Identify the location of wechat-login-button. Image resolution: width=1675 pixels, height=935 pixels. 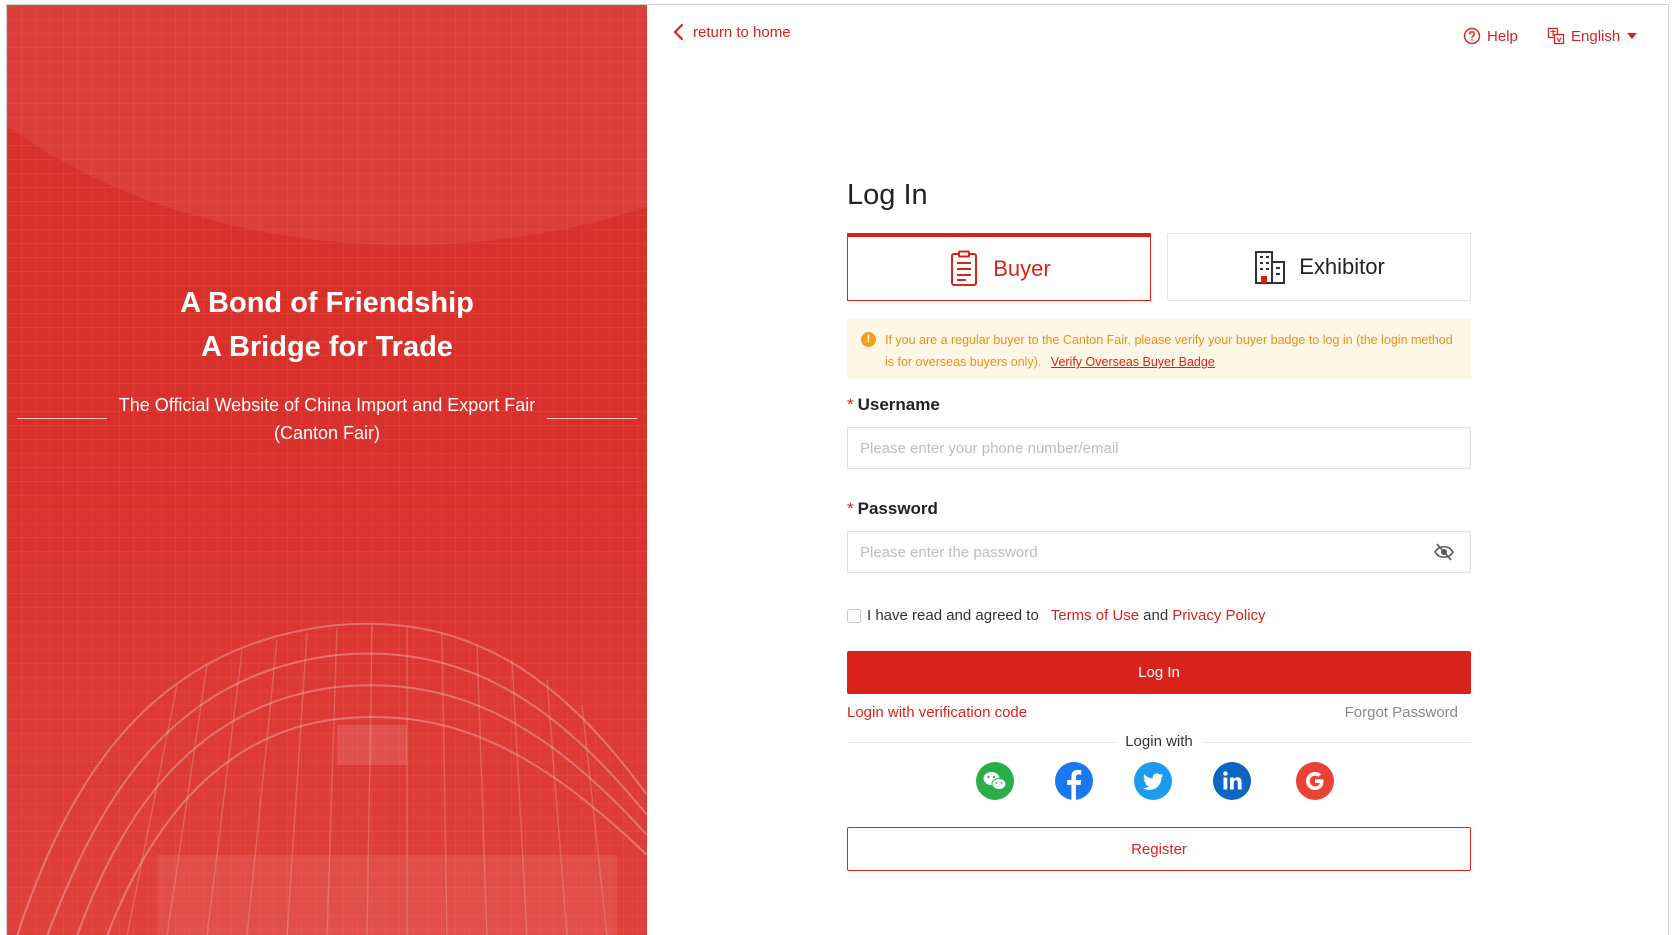
(995, 781).